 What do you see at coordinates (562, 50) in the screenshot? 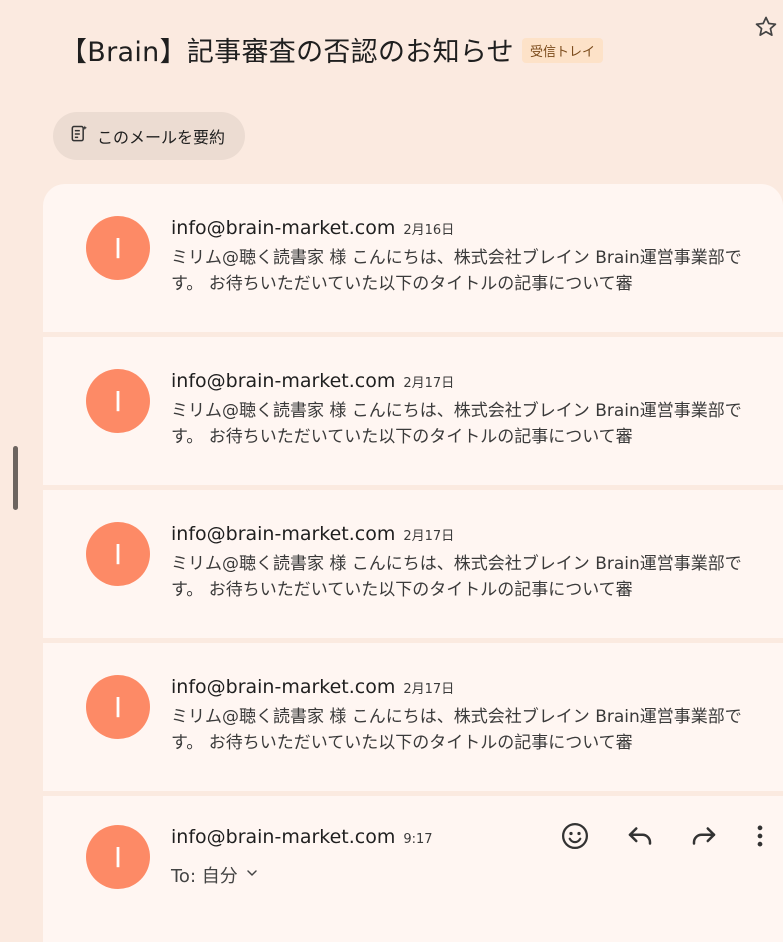
I see `inbox-label-chip: 受信トレイ` at bounding box center [562, 50].